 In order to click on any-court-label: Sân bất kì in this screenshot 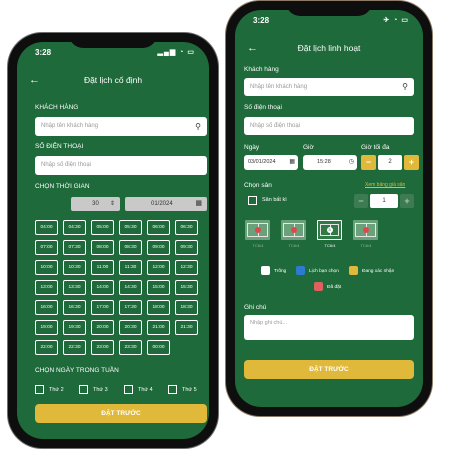, I will do `click(274, 200)`.